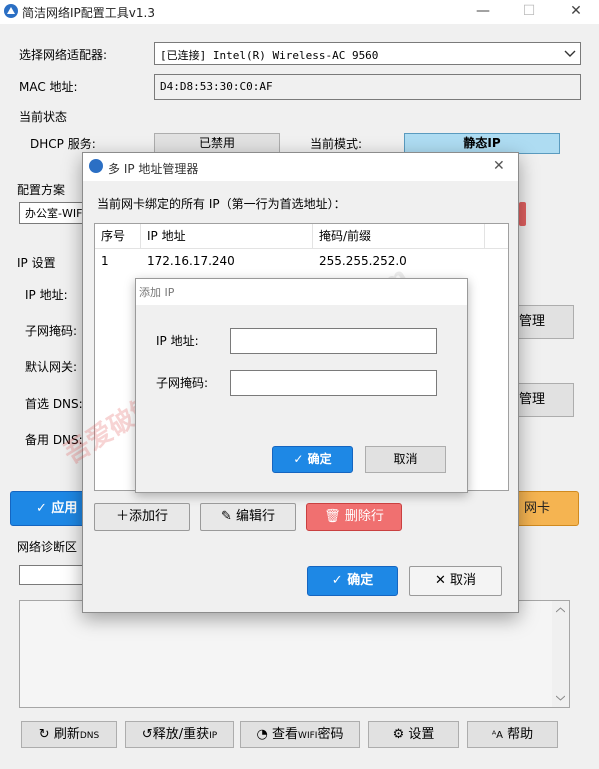  Describe the element at coordinates (560, 654) in the screenshot. I see `scrollbar` at that location.